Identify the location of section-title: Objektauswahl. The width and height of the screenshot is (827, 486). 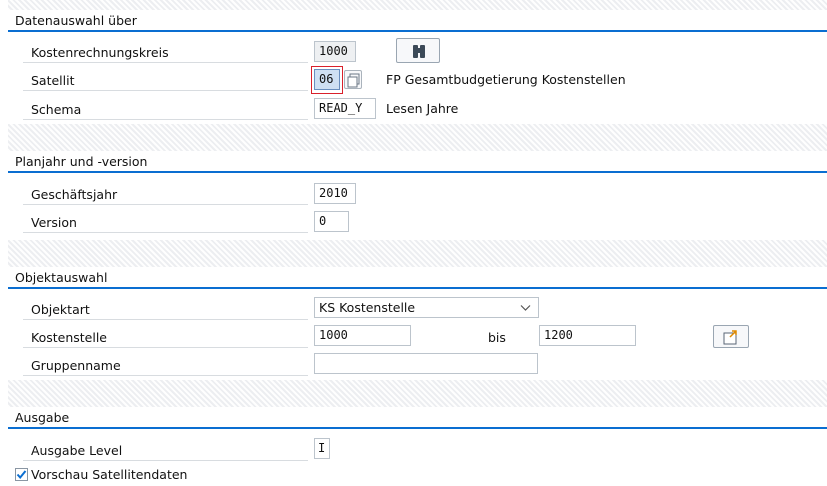
(61, 277).